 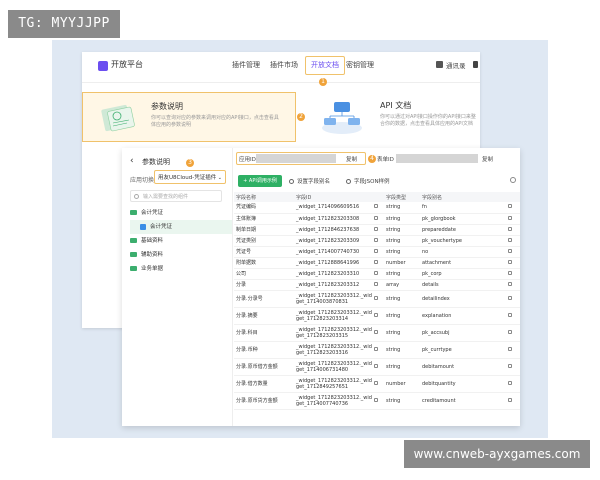 I want to click on app-id-copy-button: 复制, so click(x=351, y=159).